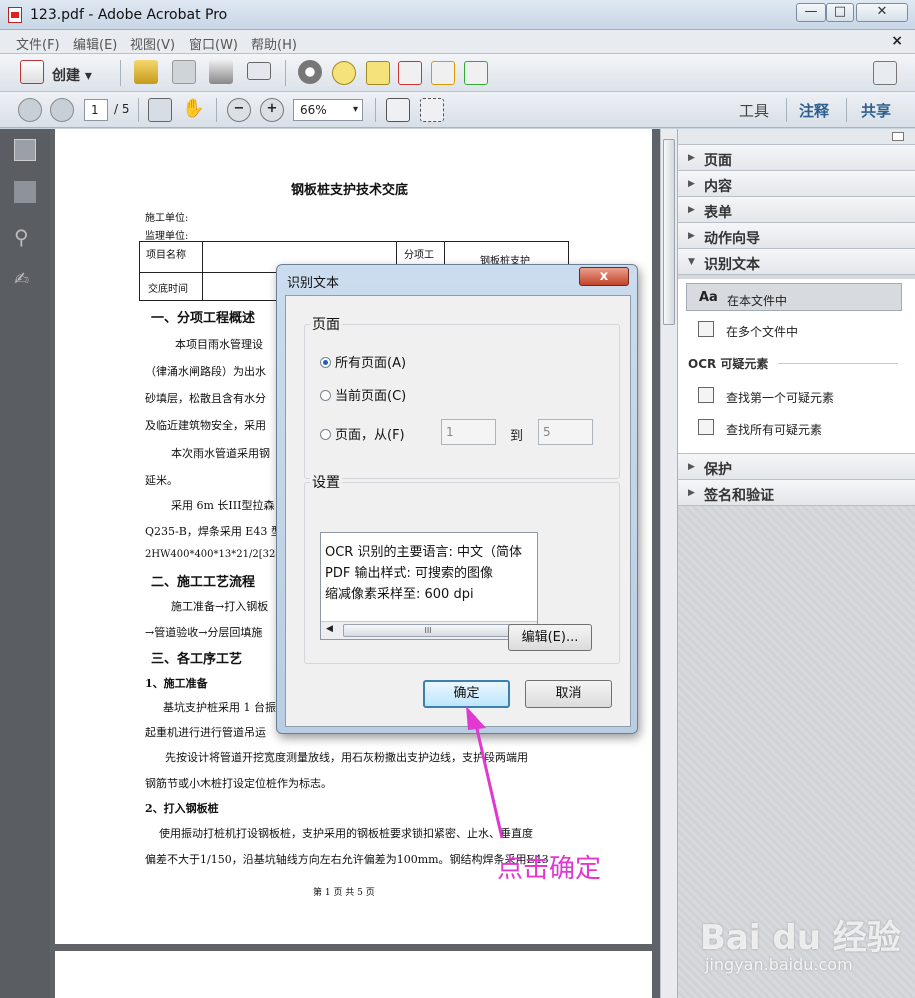 Image resolution: width=915 pixels, height=998 pixels. Describe the element at coordinates (205, 398) in the screenshot. I see `doc-paragraph: 砂填层，松散且含有水分` at that location.